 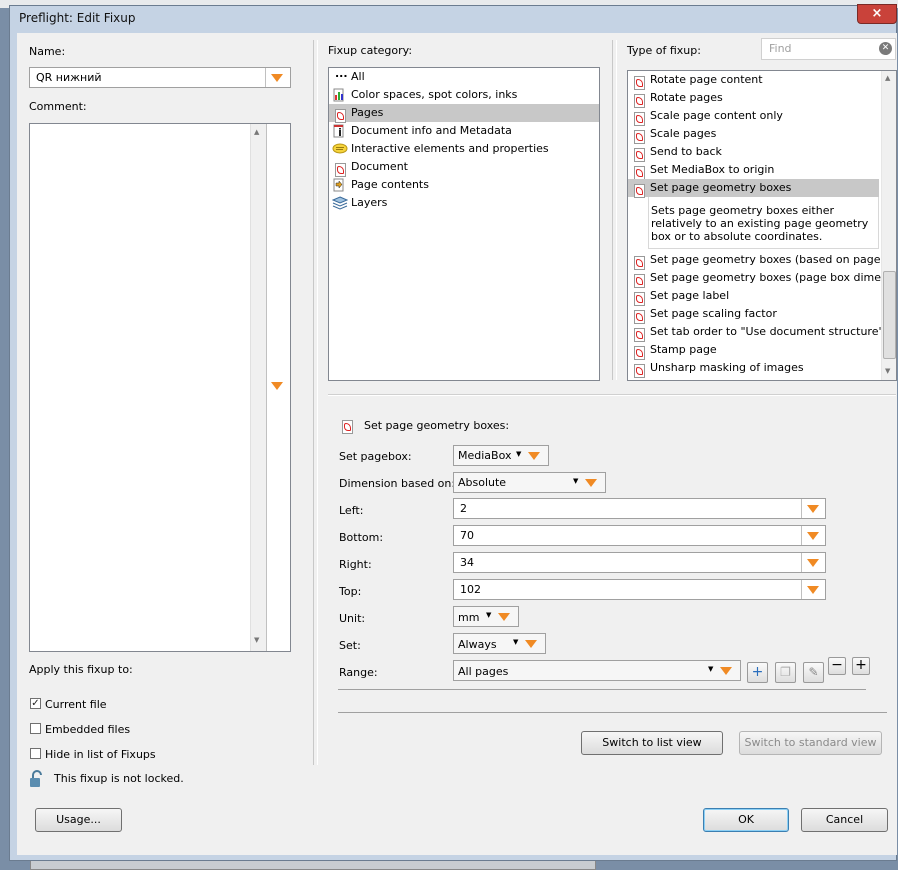 I want to click on set-select: Always ▼, so click(x=499, y=643).